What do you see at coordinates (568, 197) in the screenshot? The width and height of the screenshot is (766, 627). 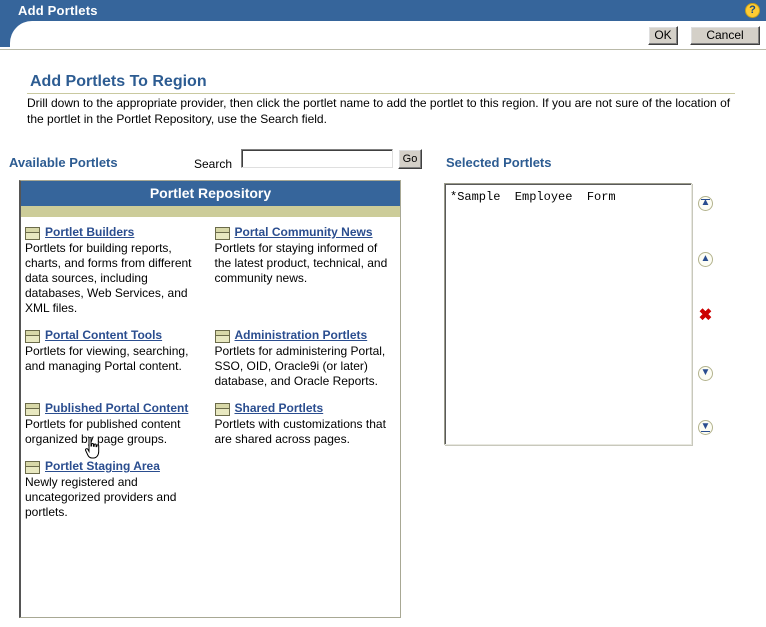 I see `selected-portlet-item: *Sample Employee Form` at bounding box center [568, 197].